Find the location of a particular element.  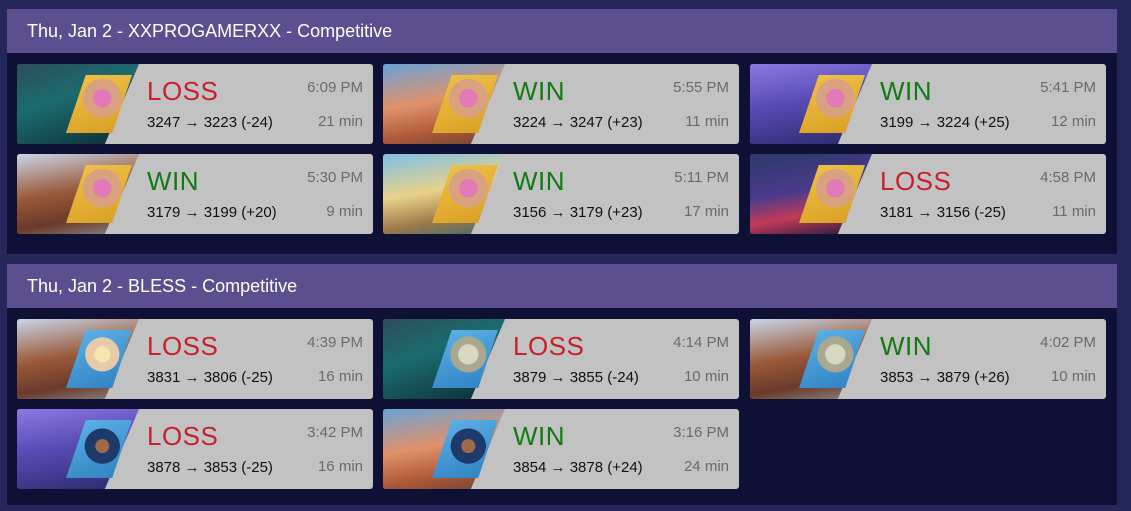

match-card: WIN 3853 → 3879 (+26) 4:02 PM 10 min is located at coordinates (928, 359).